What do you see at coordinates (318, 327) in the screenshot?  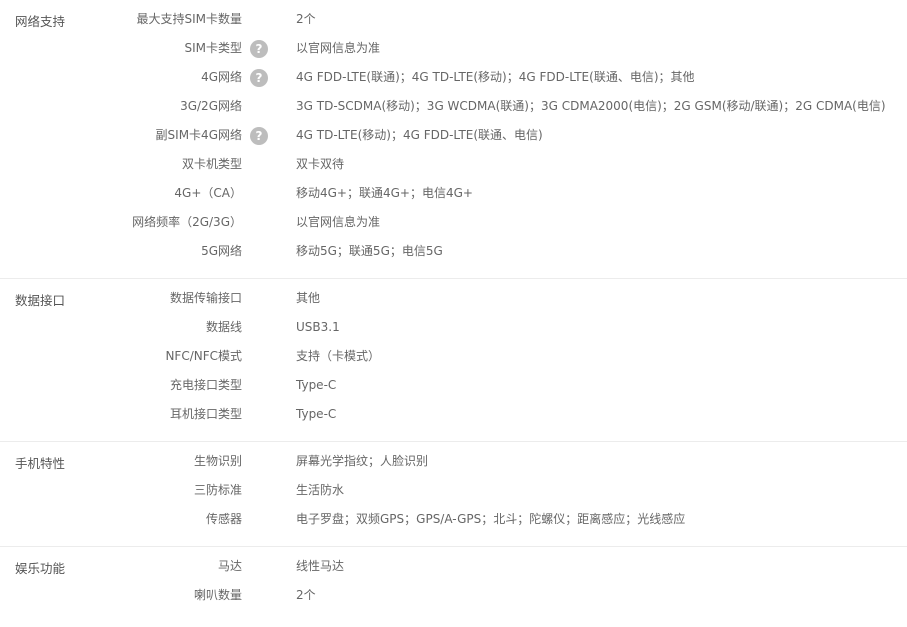 I see `spec-value: USB3.1` at bounding box center [318, 327].